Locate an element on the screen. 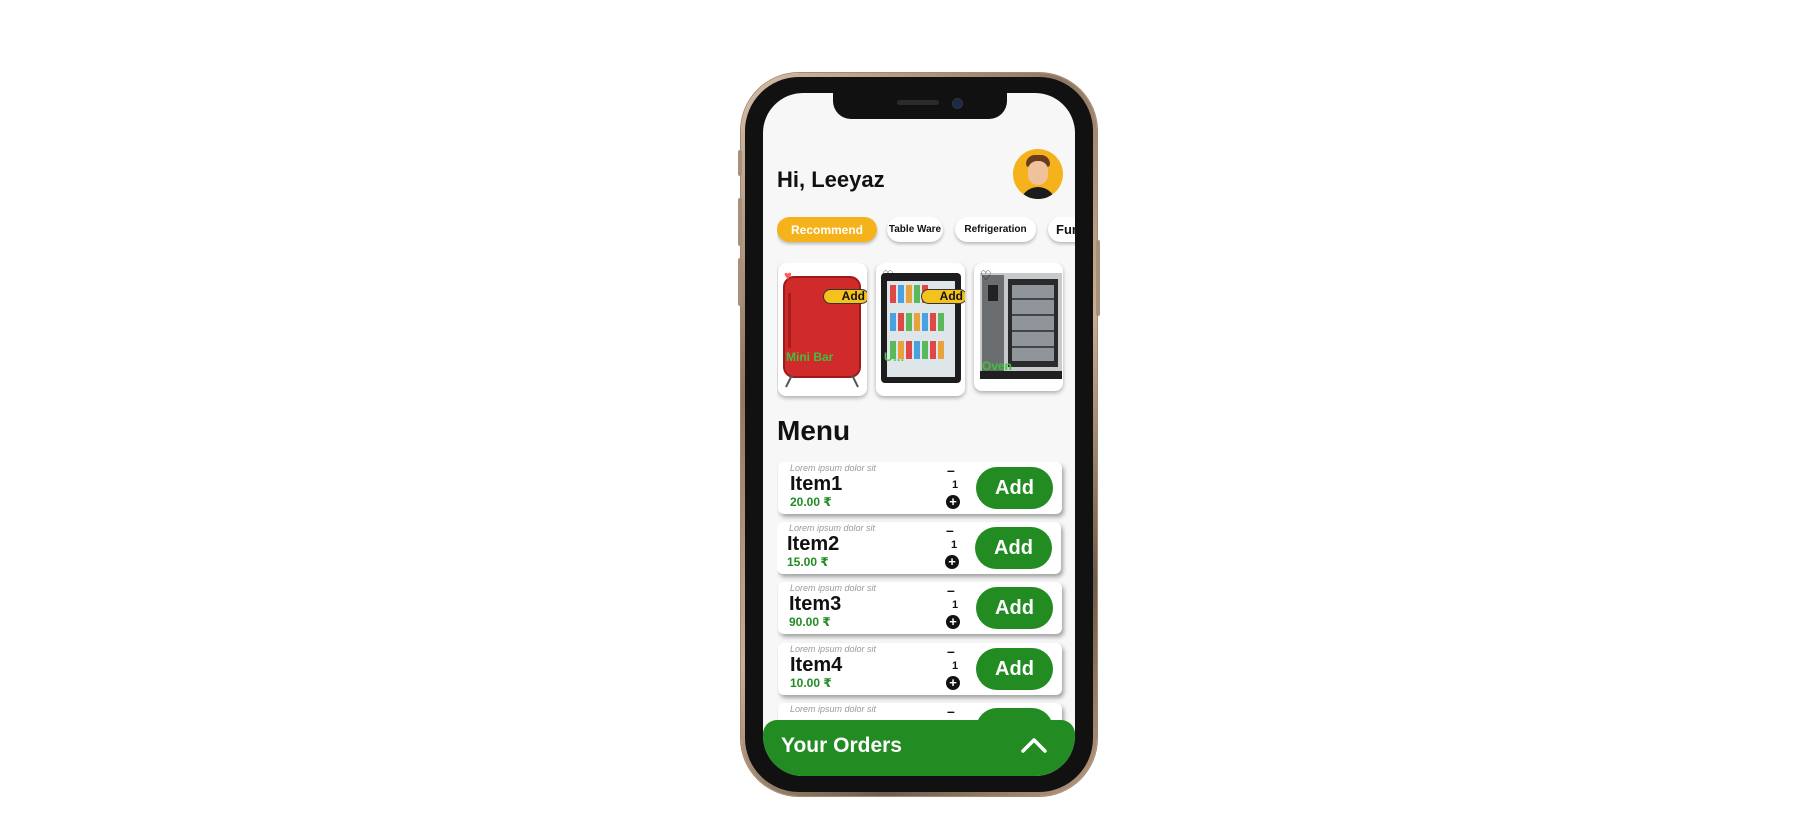 The height and width of the screenshot is (824, 1800). category-tabs: Recommend Table Ware Refrigeration Fur is located at coordinates (926, 232).